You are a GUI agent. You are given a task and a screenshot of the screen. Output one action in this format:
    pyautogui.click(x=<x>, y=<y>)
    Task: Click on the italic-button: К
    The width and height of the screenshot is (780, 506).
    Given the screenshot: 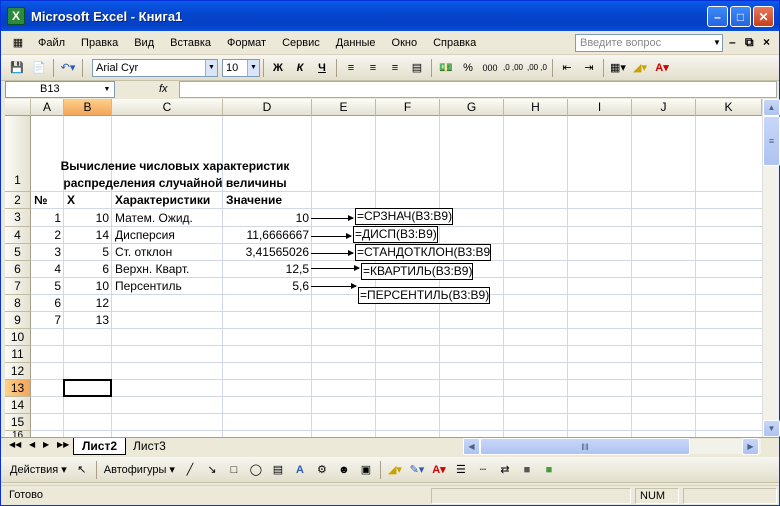 What is the action you would take?
    pyautogui.click(x=300, y=68)
    